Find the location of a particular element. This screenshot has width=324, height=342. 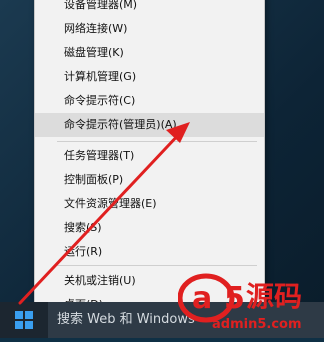

menu-item-device-manager: 设备管理器(M) is located at coordinates (149, 8).